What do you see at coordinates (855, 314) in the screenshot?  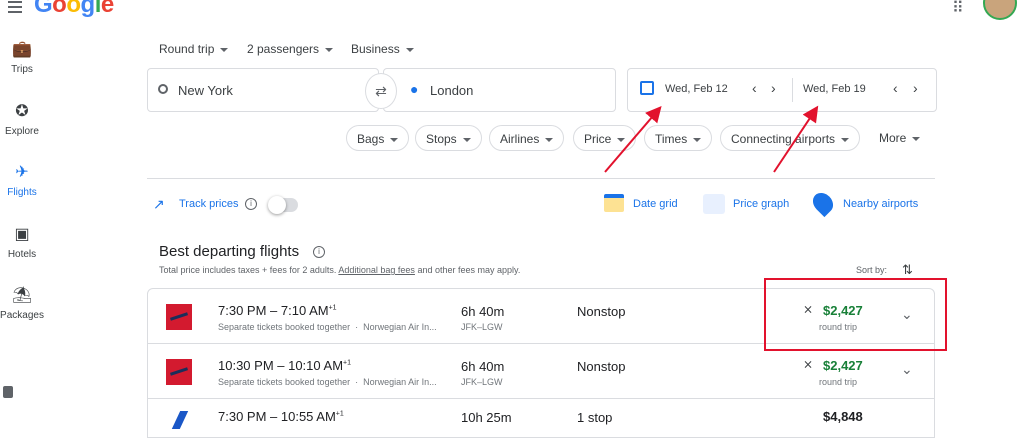 I see `annotation-highlight-box` at bounding box center [855, 314].